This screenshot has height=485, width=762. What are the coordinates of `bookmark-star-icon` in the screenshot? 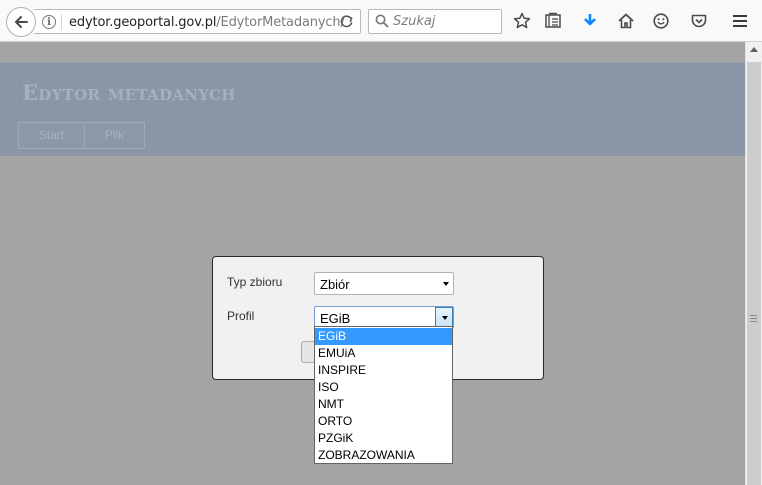 It's located at (522, 21).